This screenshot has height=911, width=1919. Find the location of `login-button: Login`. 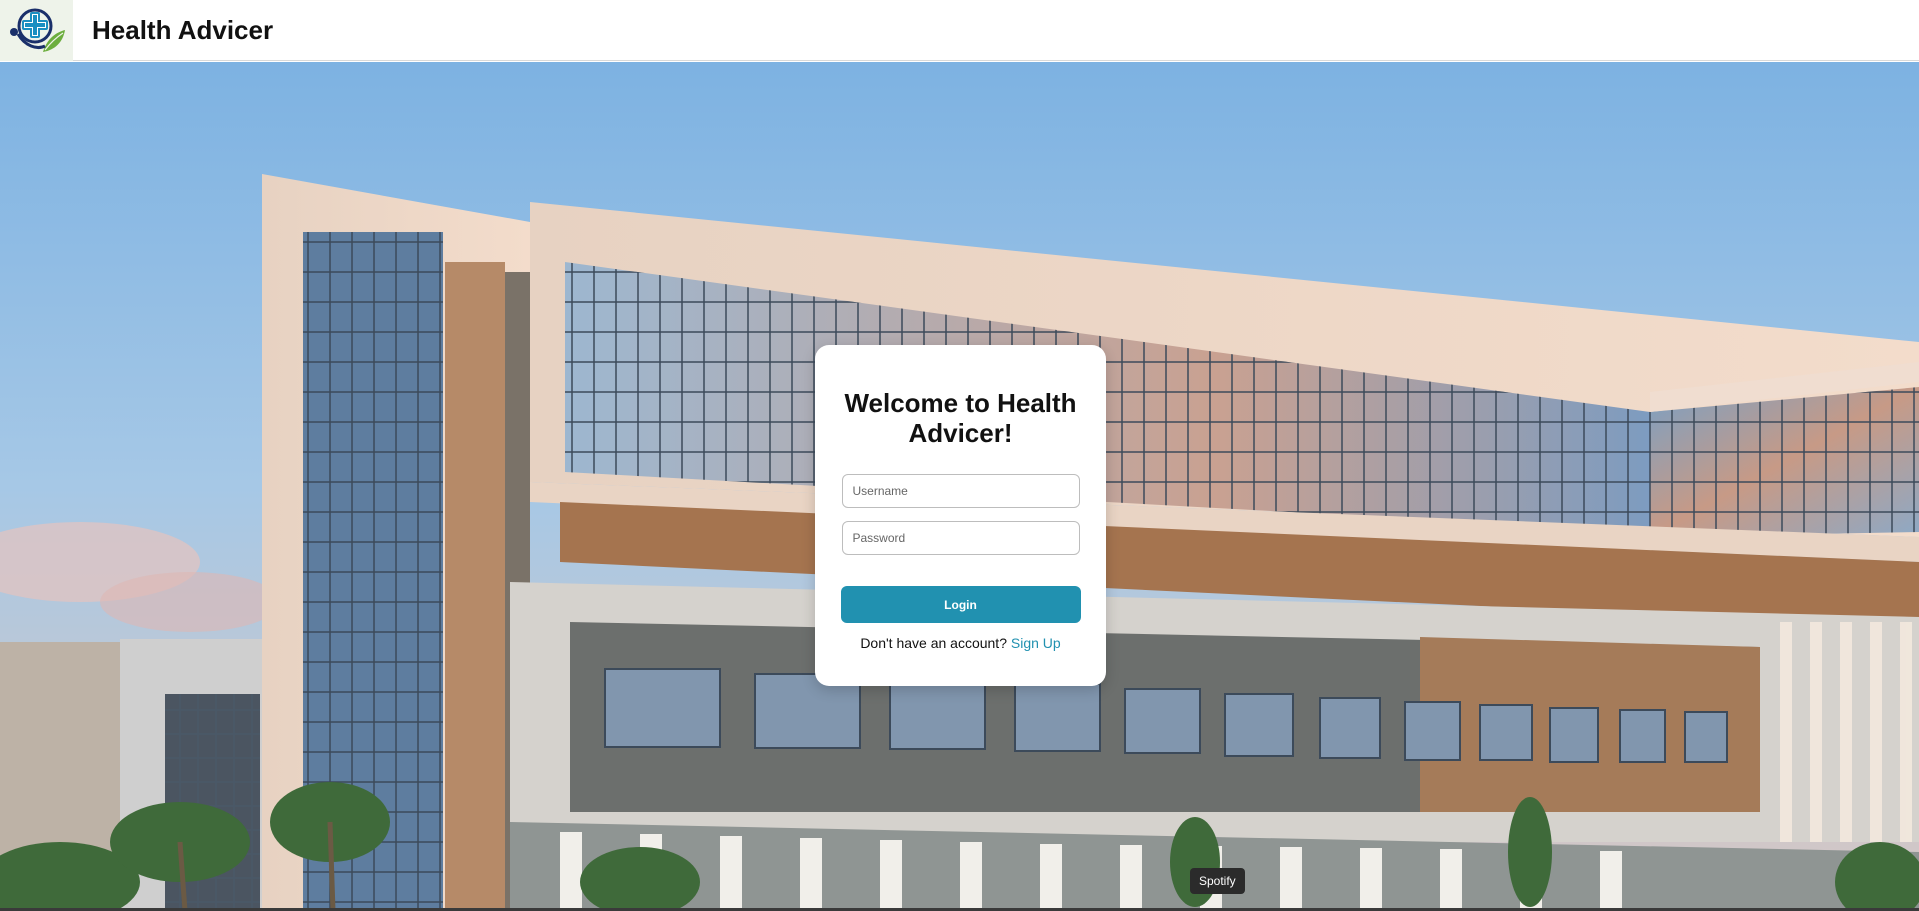

login-button: Login is located at coordinates (960, 604).